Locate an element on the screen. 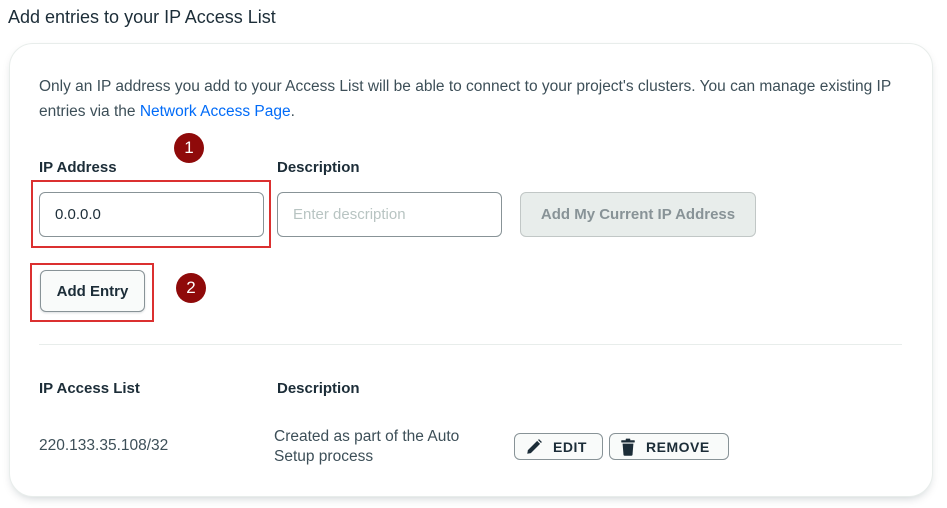  edit-label: EDIT is located at coordinates (570, 446).